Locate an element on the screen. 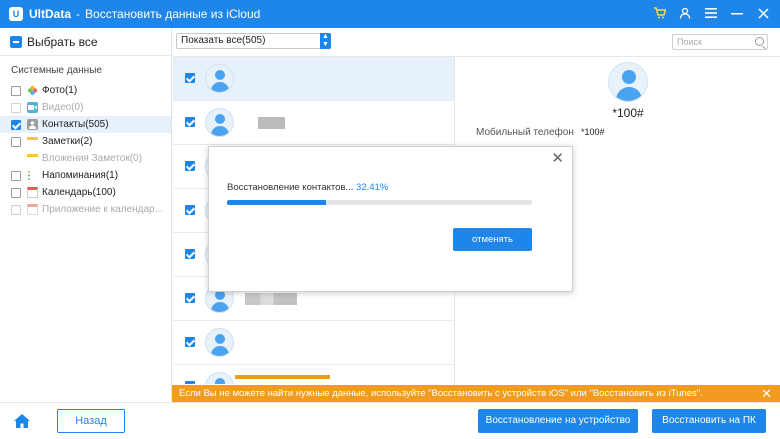 Image resolution: width=780 pixels, height=439 pixels. progress-text: Восстановление контактов... 32.41% is located at coordinates (307, 187).